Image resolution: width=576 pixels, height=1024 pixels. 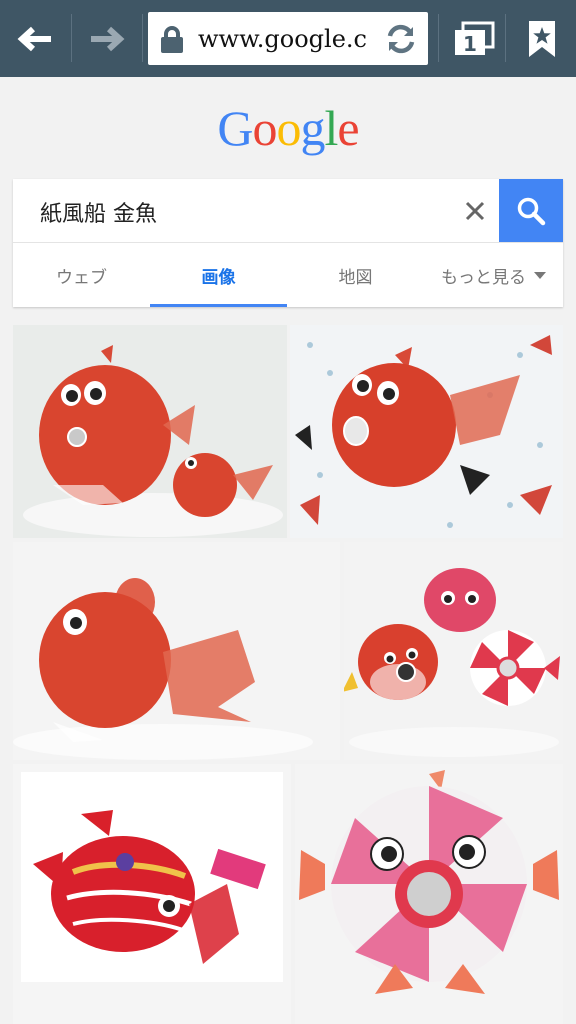 I want to click on search-icon, so click(x=531, y=211).